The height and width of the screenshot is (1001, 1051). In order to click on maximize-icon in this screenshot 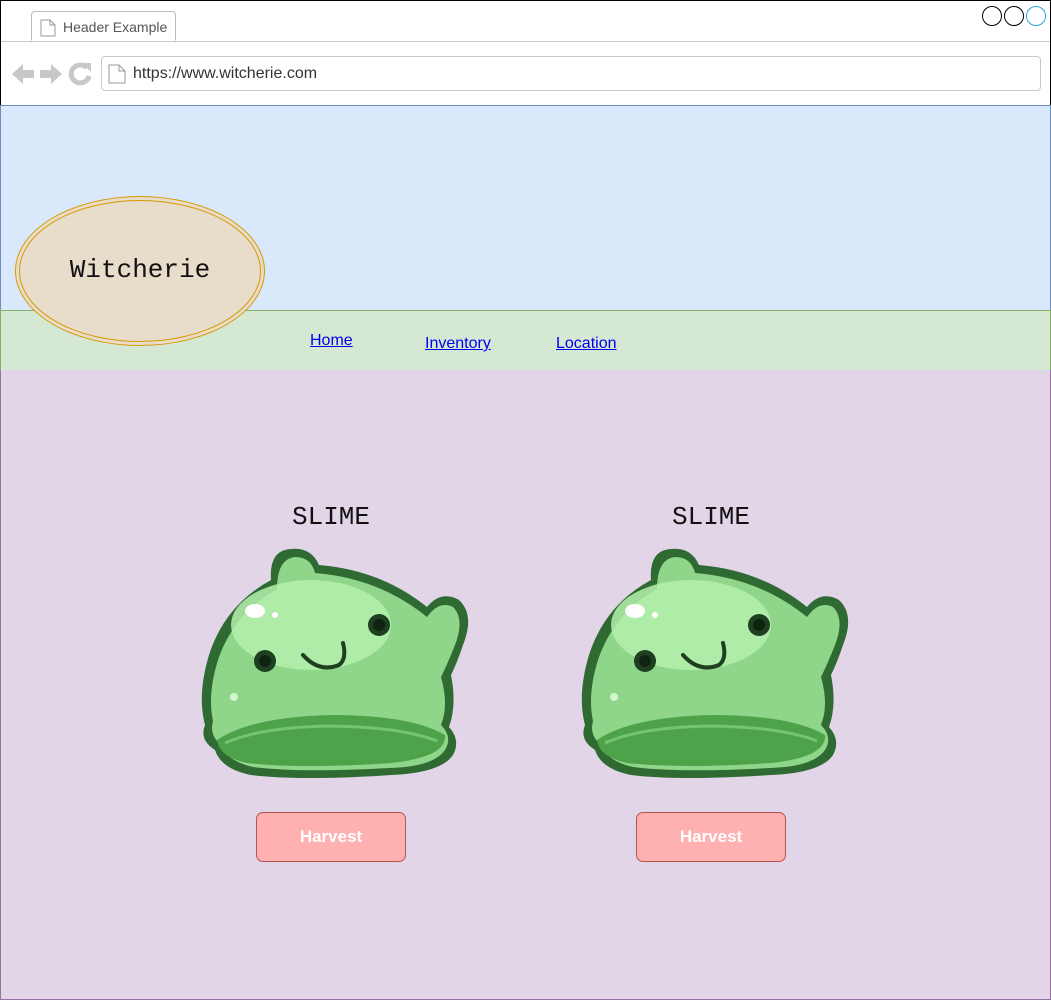, I will do `click(1014, 16)`.